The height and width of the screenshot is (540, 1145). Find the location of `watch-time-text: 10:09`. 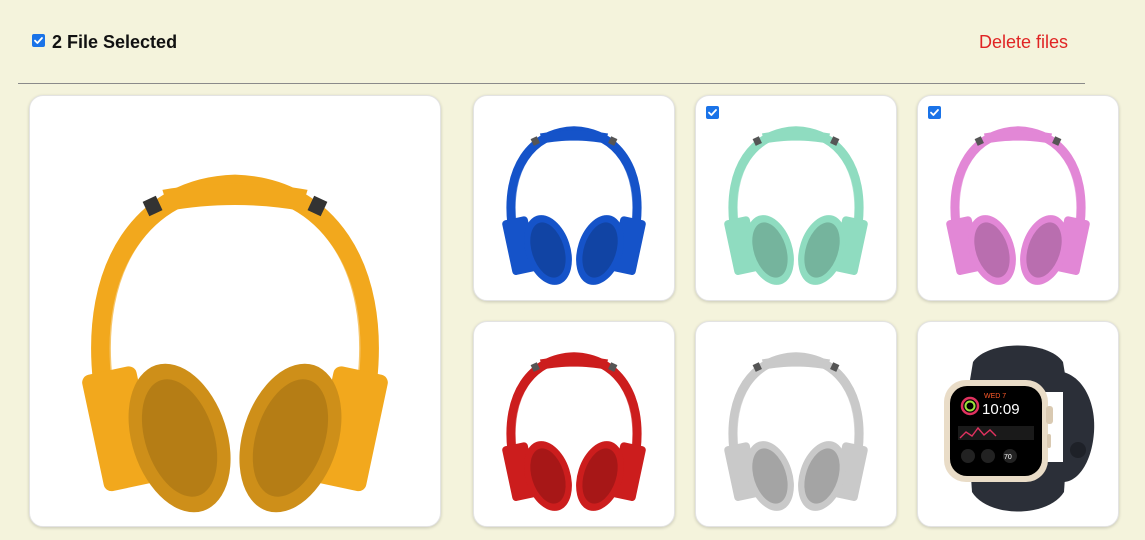

watch-time-text: 10:09 is located at coordinates (1001, 409).